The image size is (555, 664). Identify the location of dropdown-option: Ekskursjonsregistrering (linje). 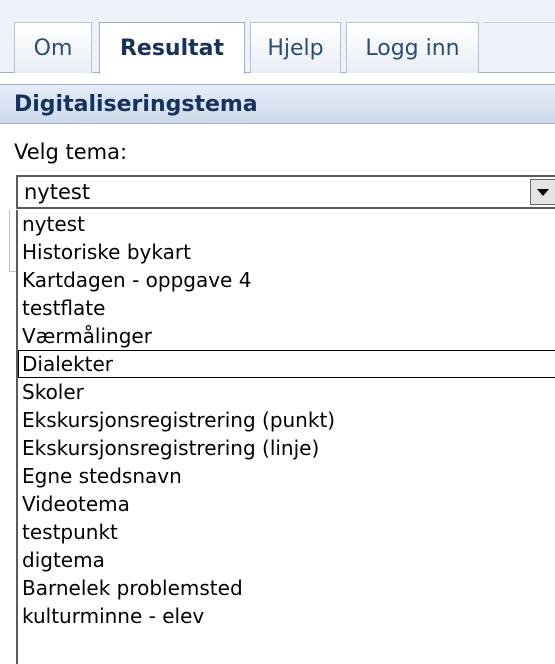
(286, 448).